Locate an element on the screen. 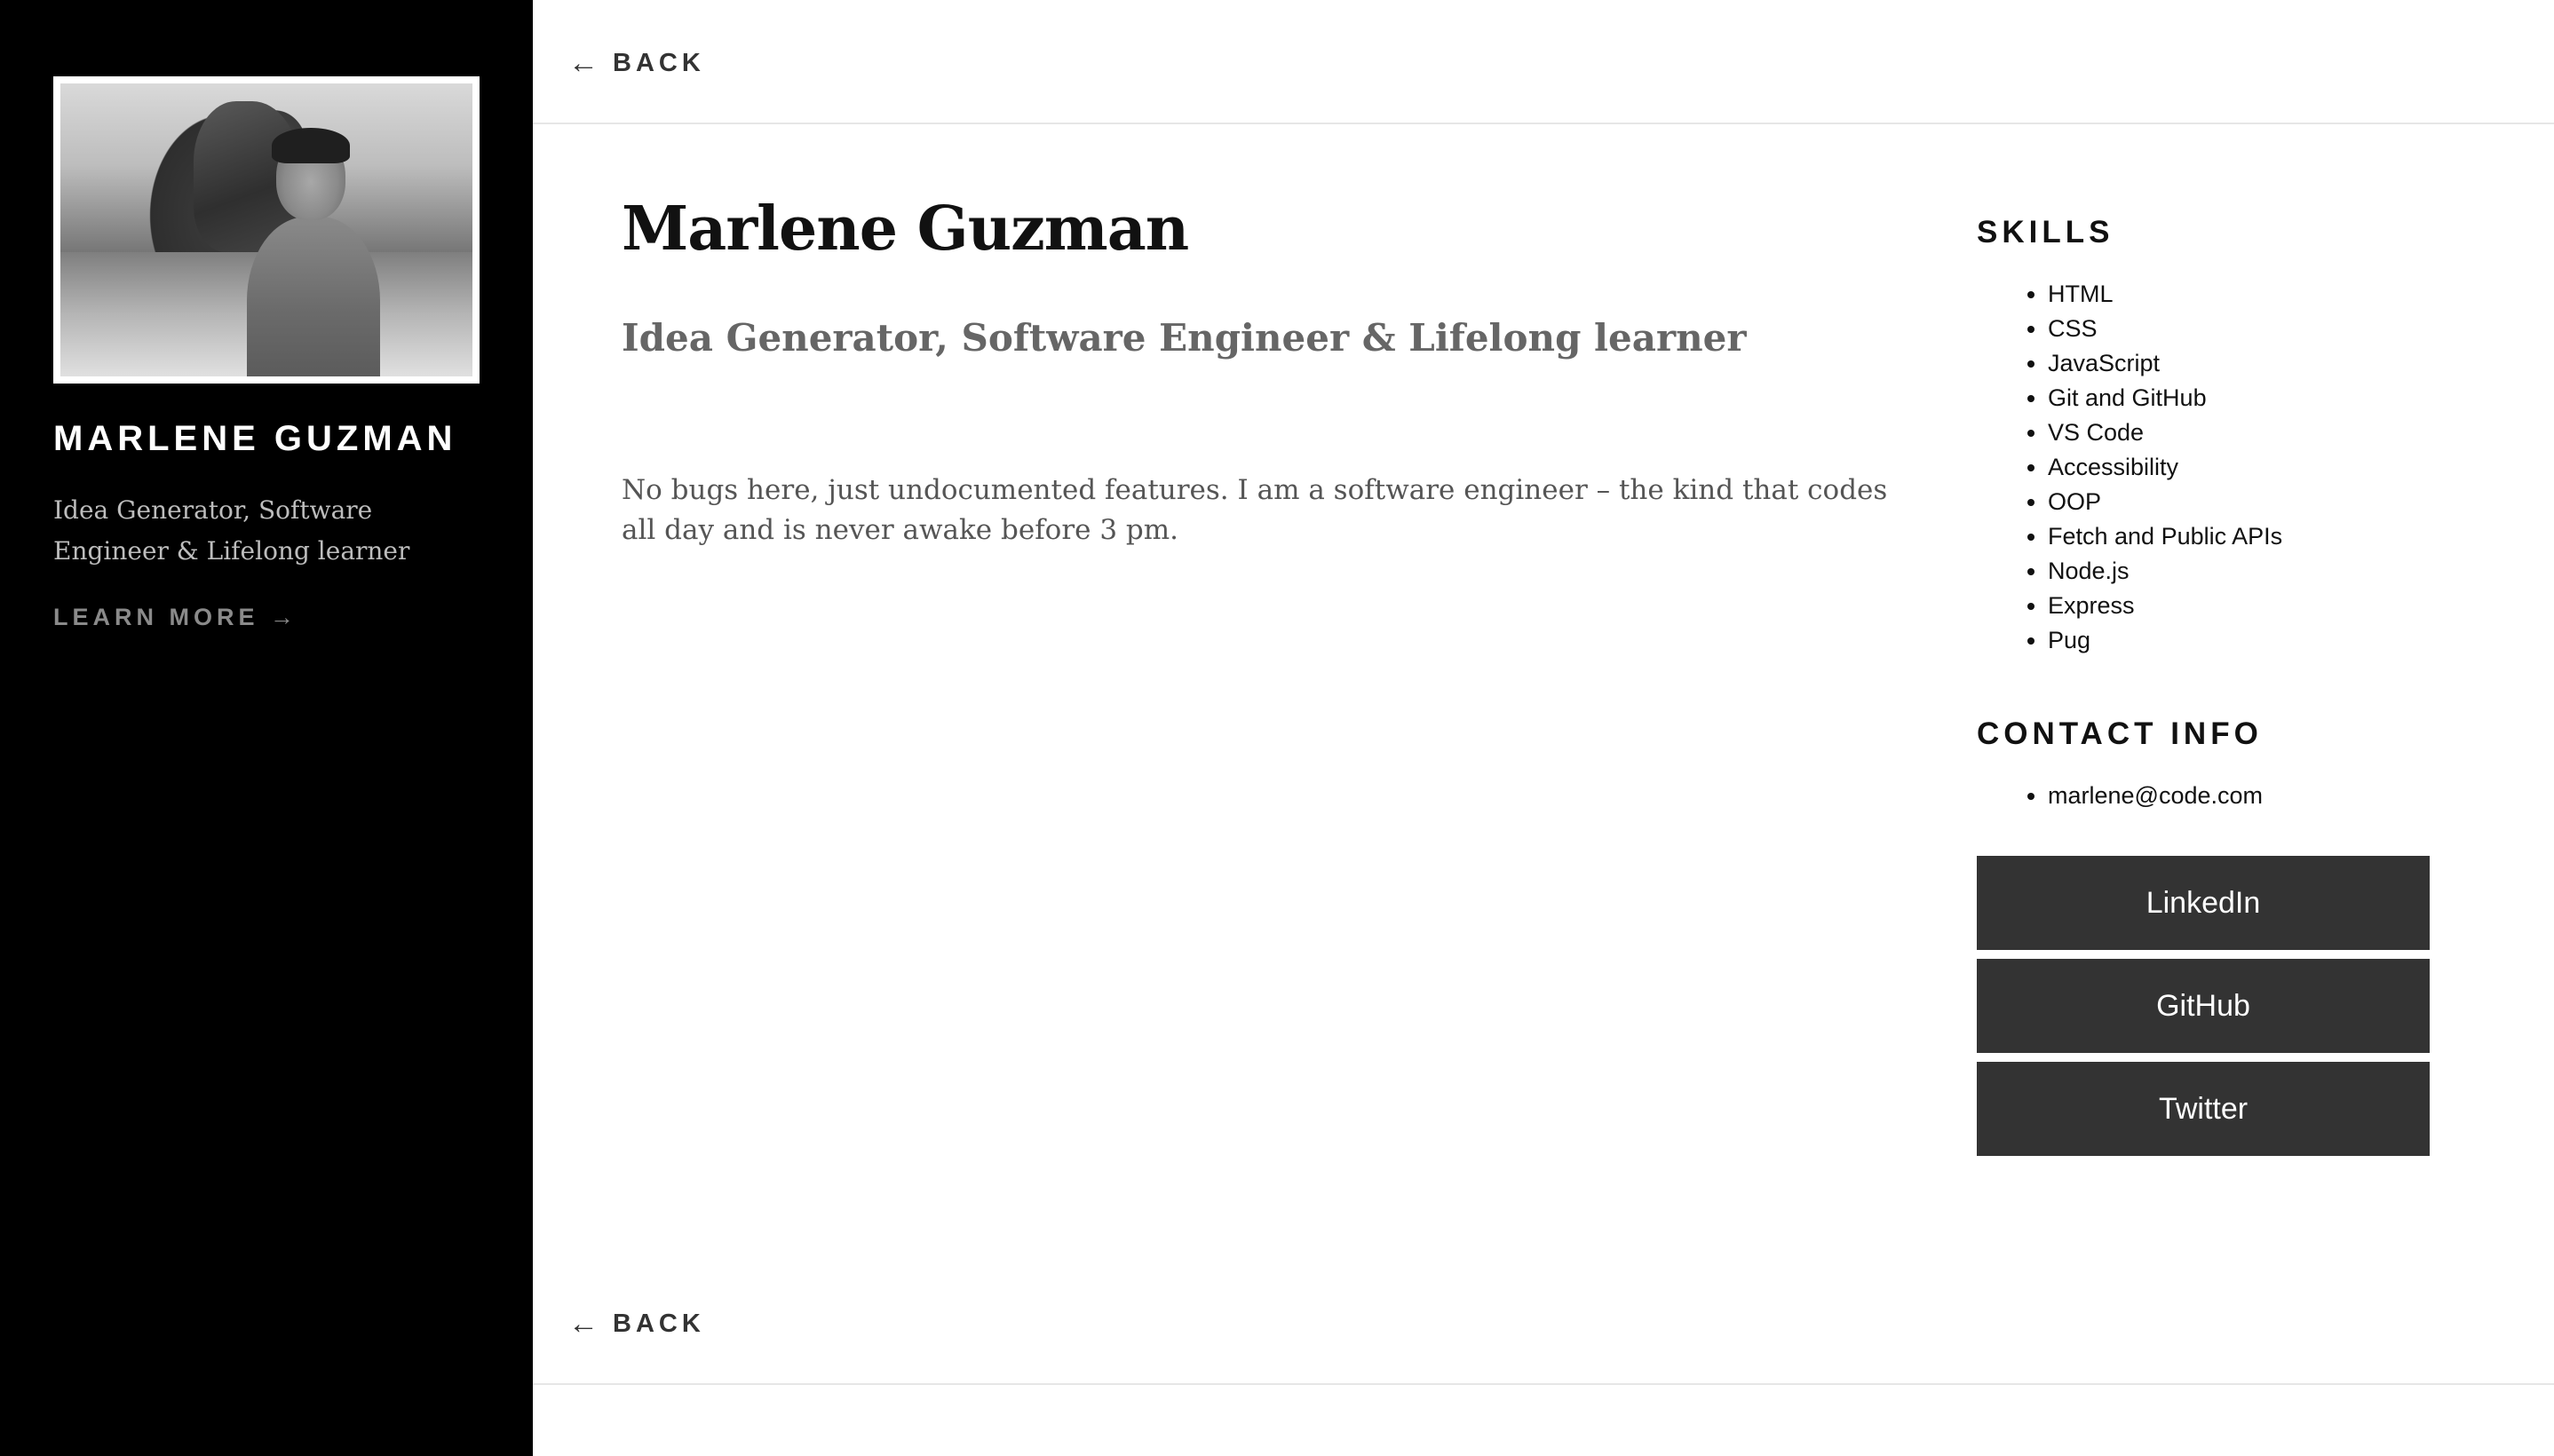  skill-item: CSS is located at coordinates (2243, 329).